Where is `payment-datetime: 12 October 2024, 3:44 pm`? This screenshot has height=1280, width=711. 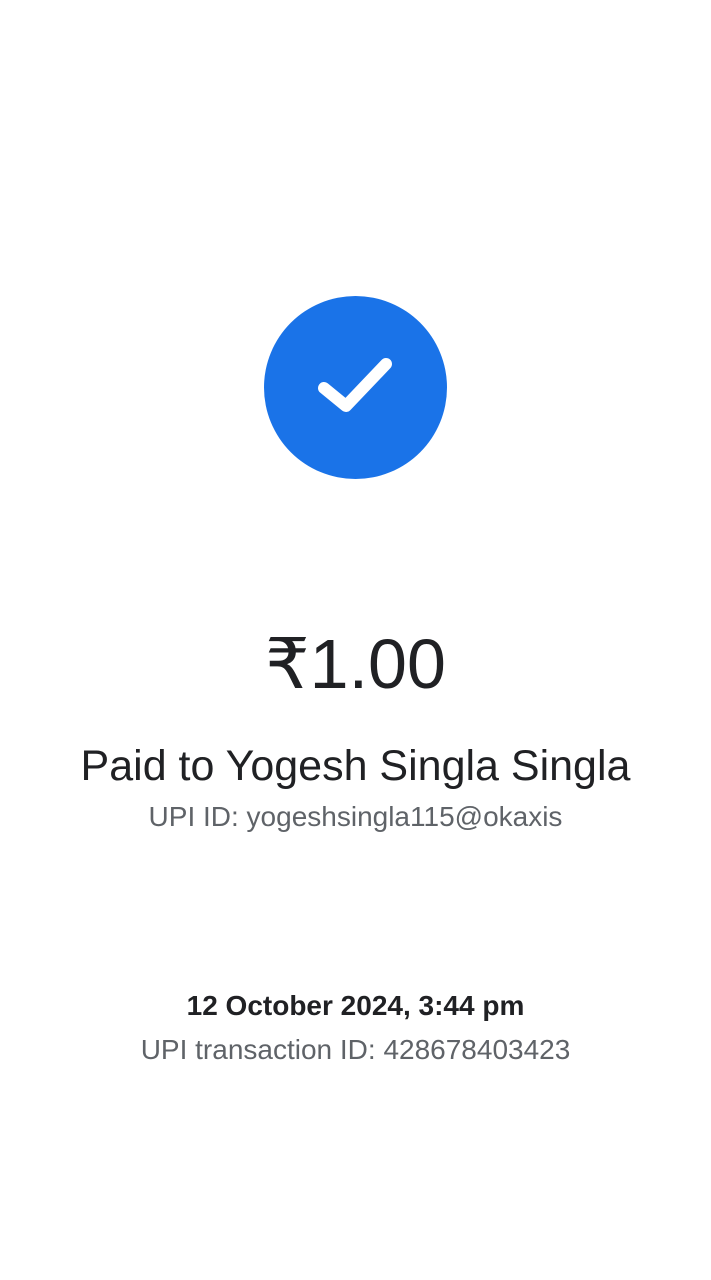
payment-datetime: 12 October 2024, 3:44 pm is located at coordinates (355, 1005).